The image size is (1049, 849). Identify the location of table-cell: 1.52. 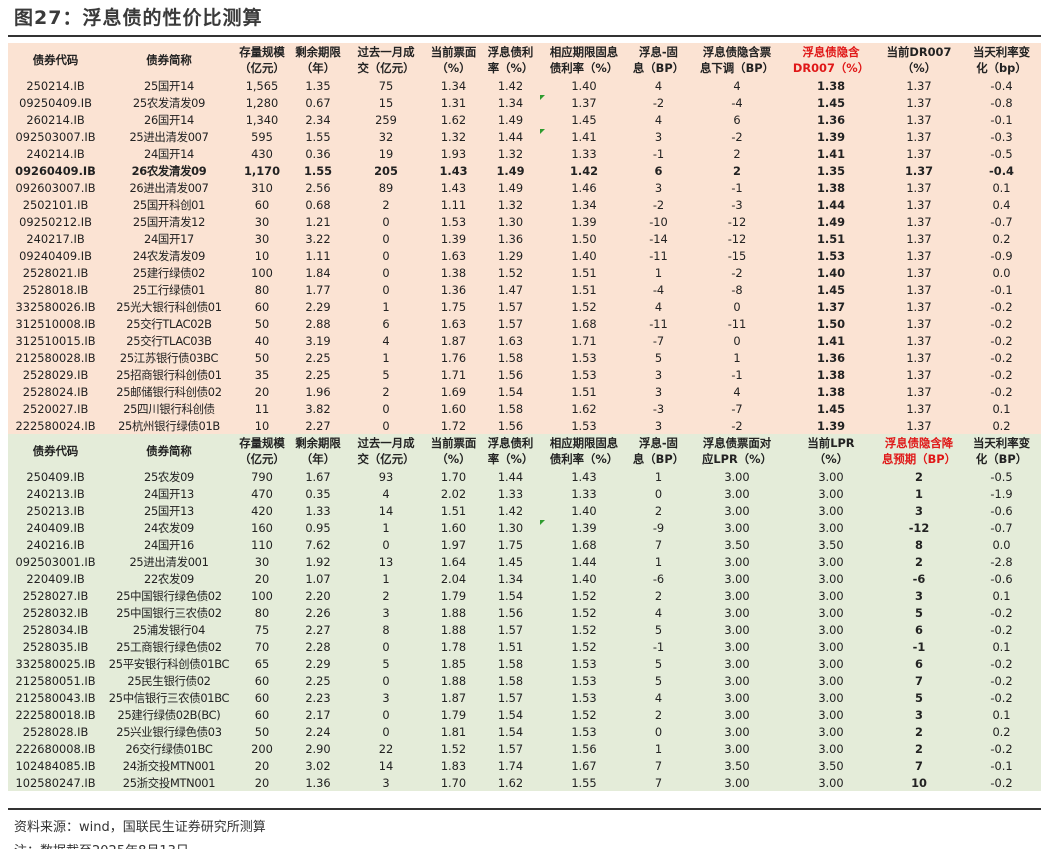
(584, 646).